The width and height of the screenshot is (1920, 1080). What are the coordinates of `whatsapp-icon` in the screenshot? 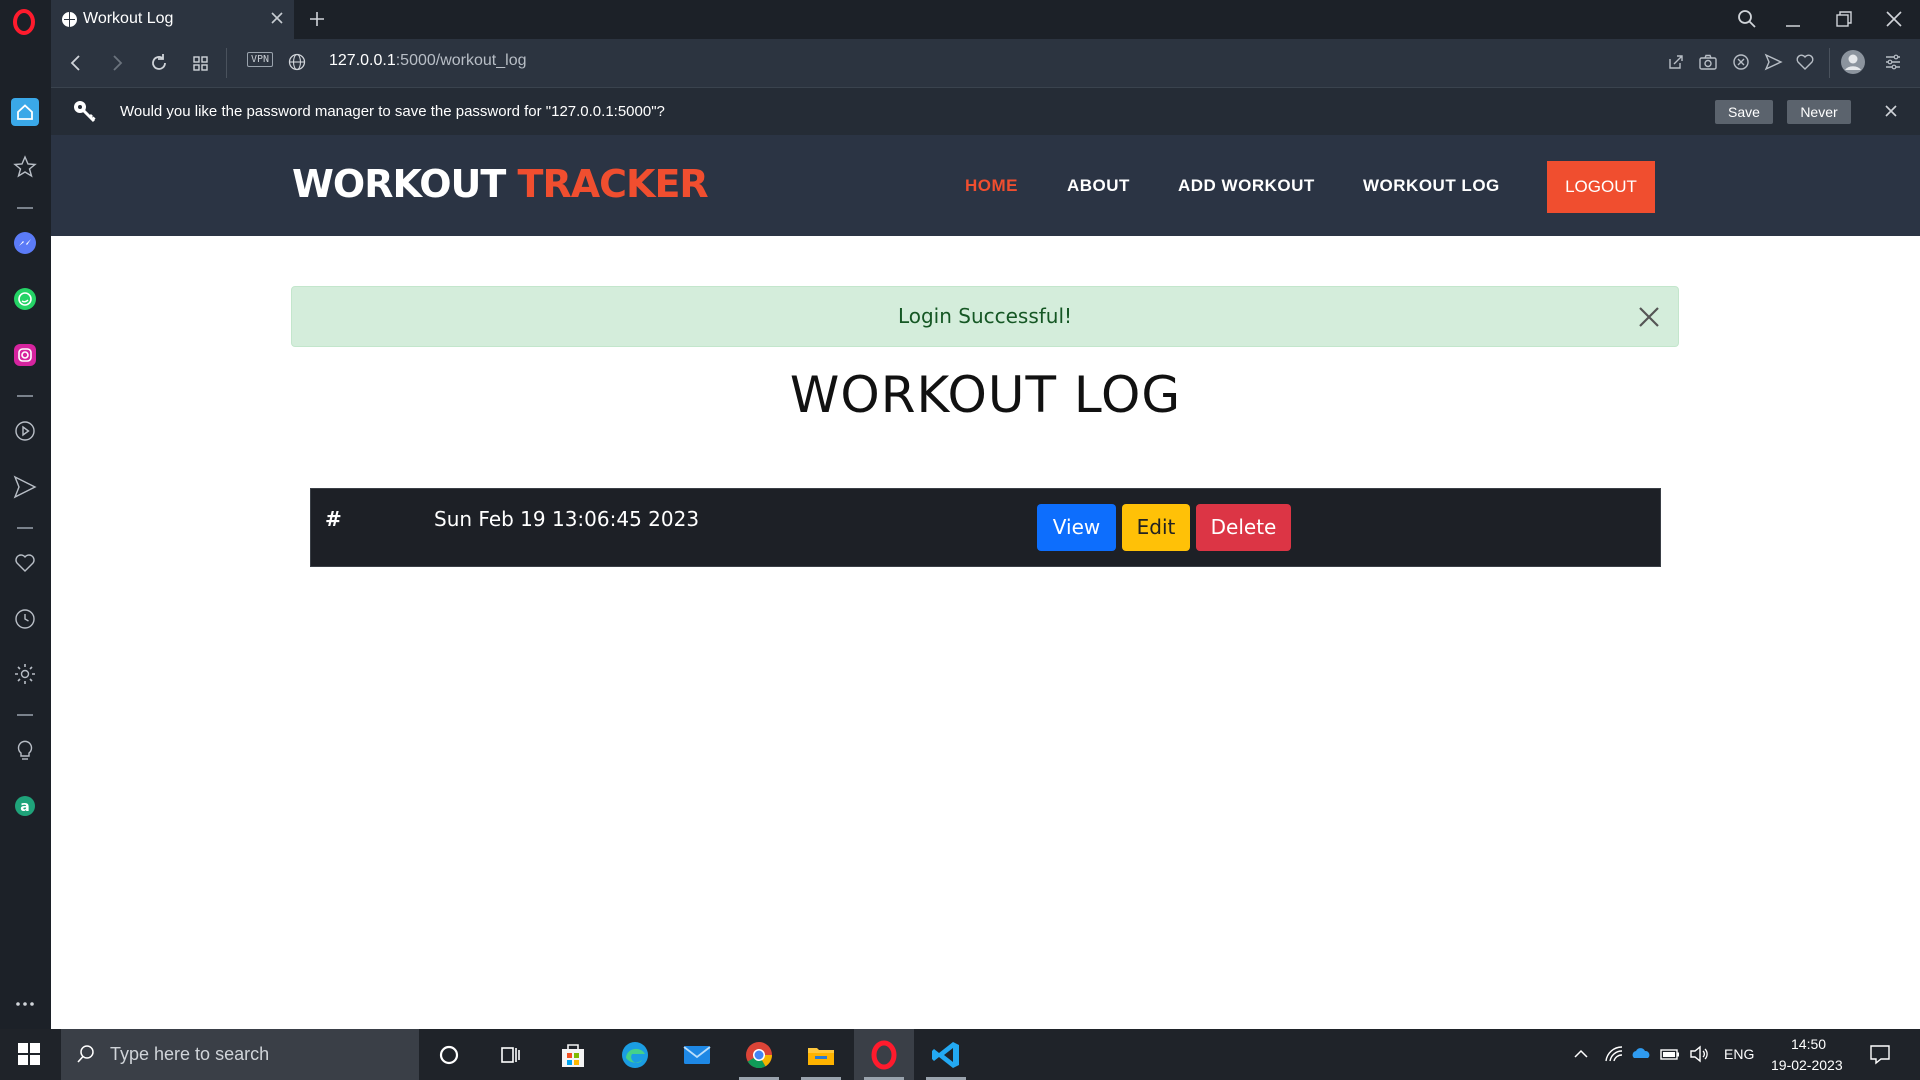 It's located at (25, 299).